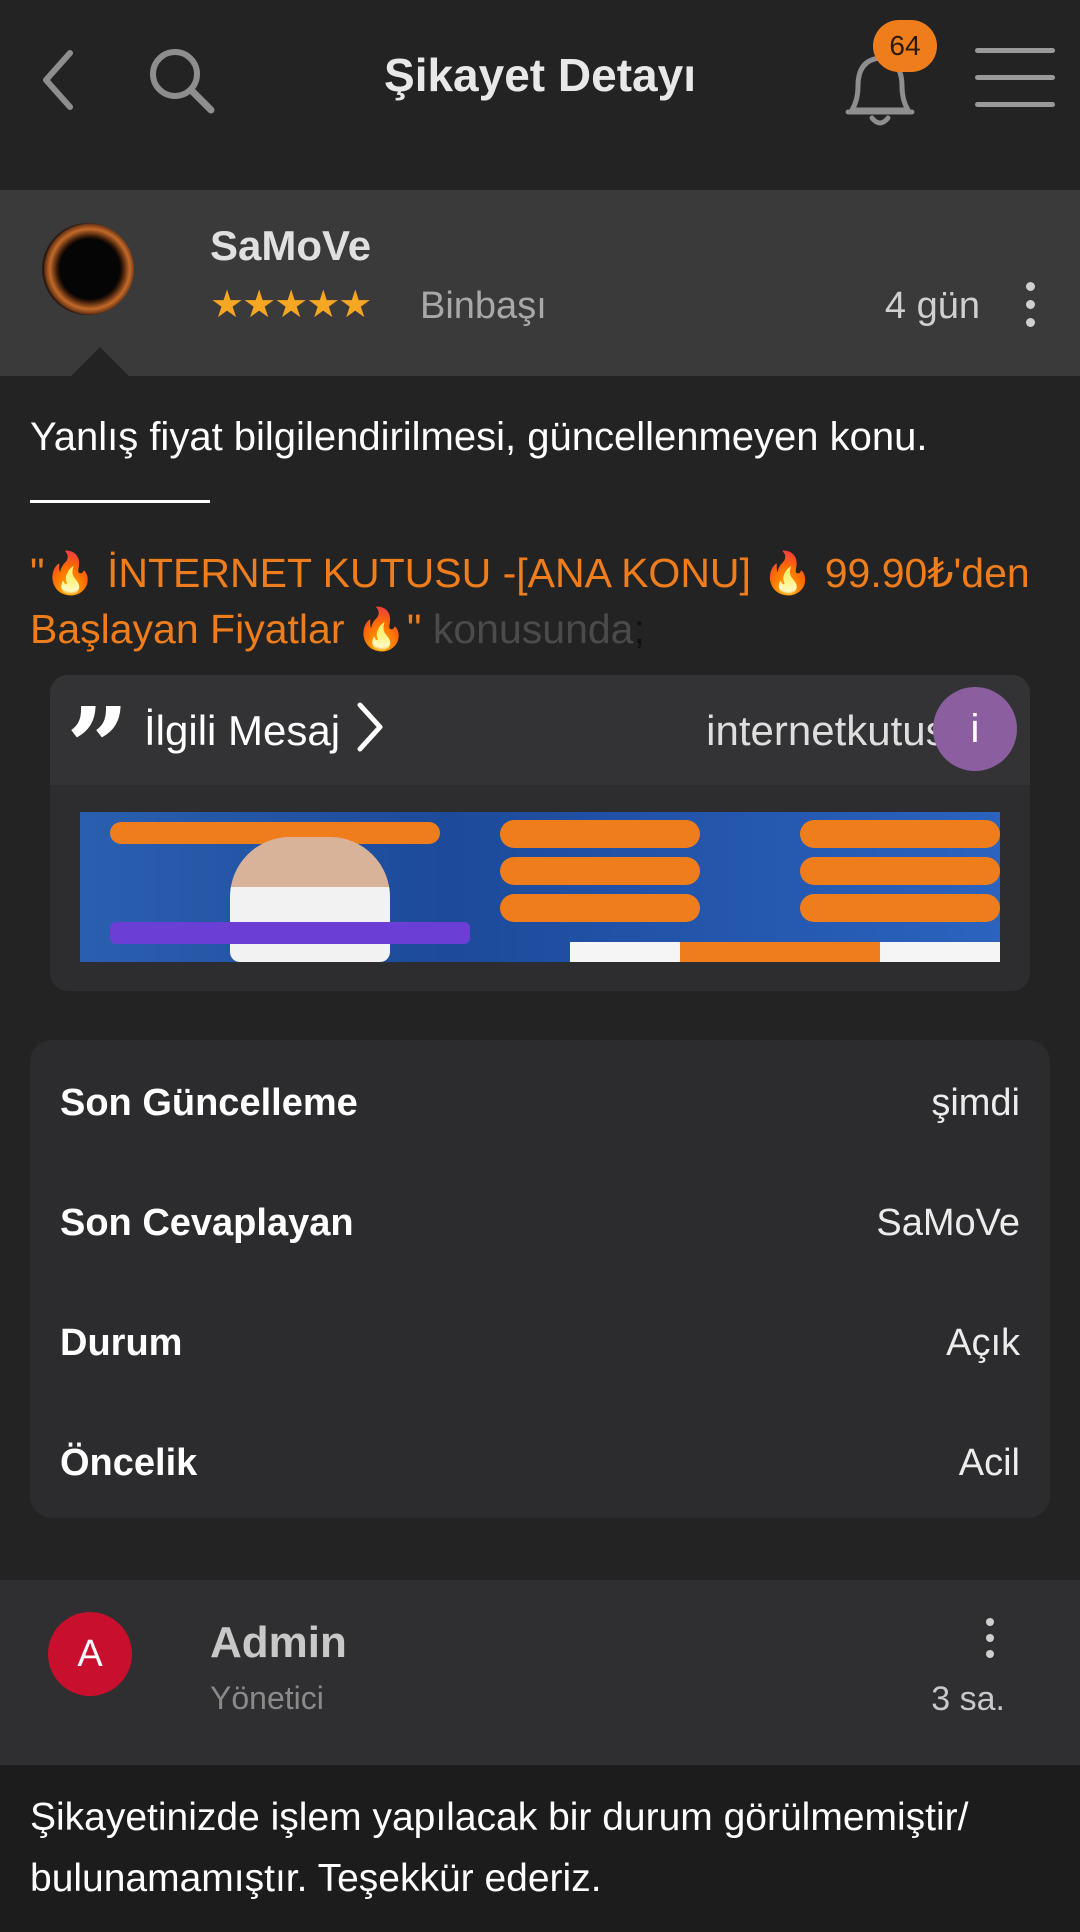 Image resolution: width=1080 pixels, height=1932 pixels. What do you see at coordinates (90, 1654) in the screenshot?
I see `avatar: A` at bounding box center [90, 1654].